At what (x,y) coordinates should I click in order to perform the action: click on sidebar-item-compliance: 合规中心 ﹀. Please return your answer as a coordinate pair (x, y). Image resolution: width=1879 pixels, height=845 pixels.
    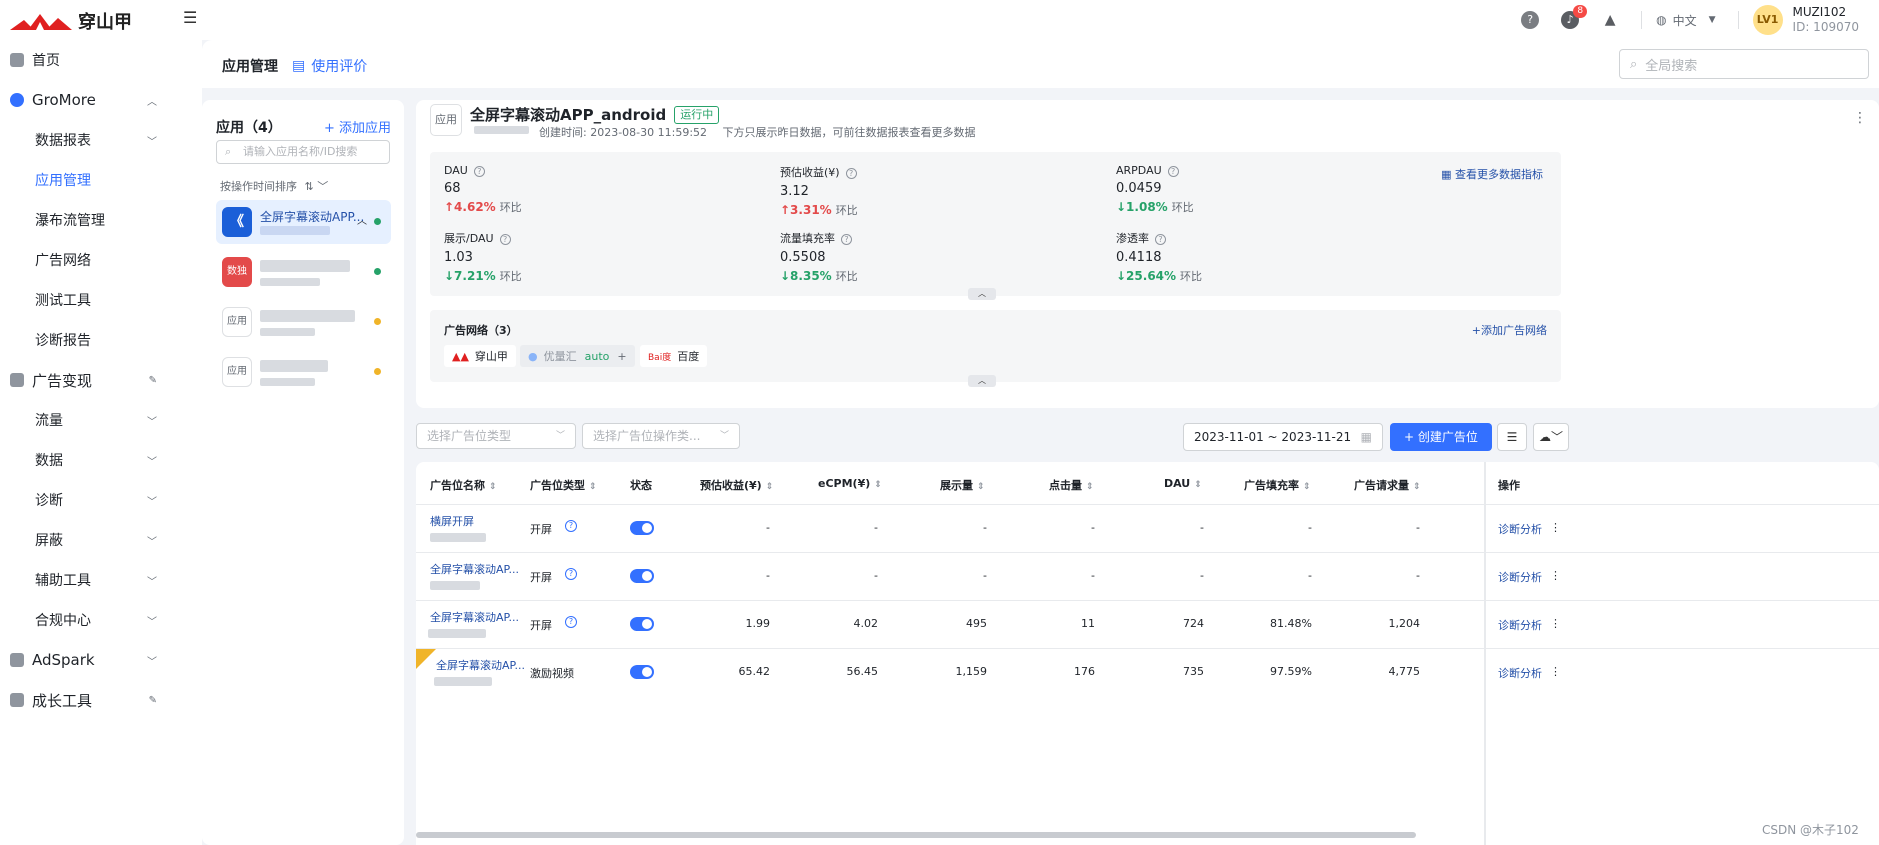
    Looking at the image, I should click on (101, 620).